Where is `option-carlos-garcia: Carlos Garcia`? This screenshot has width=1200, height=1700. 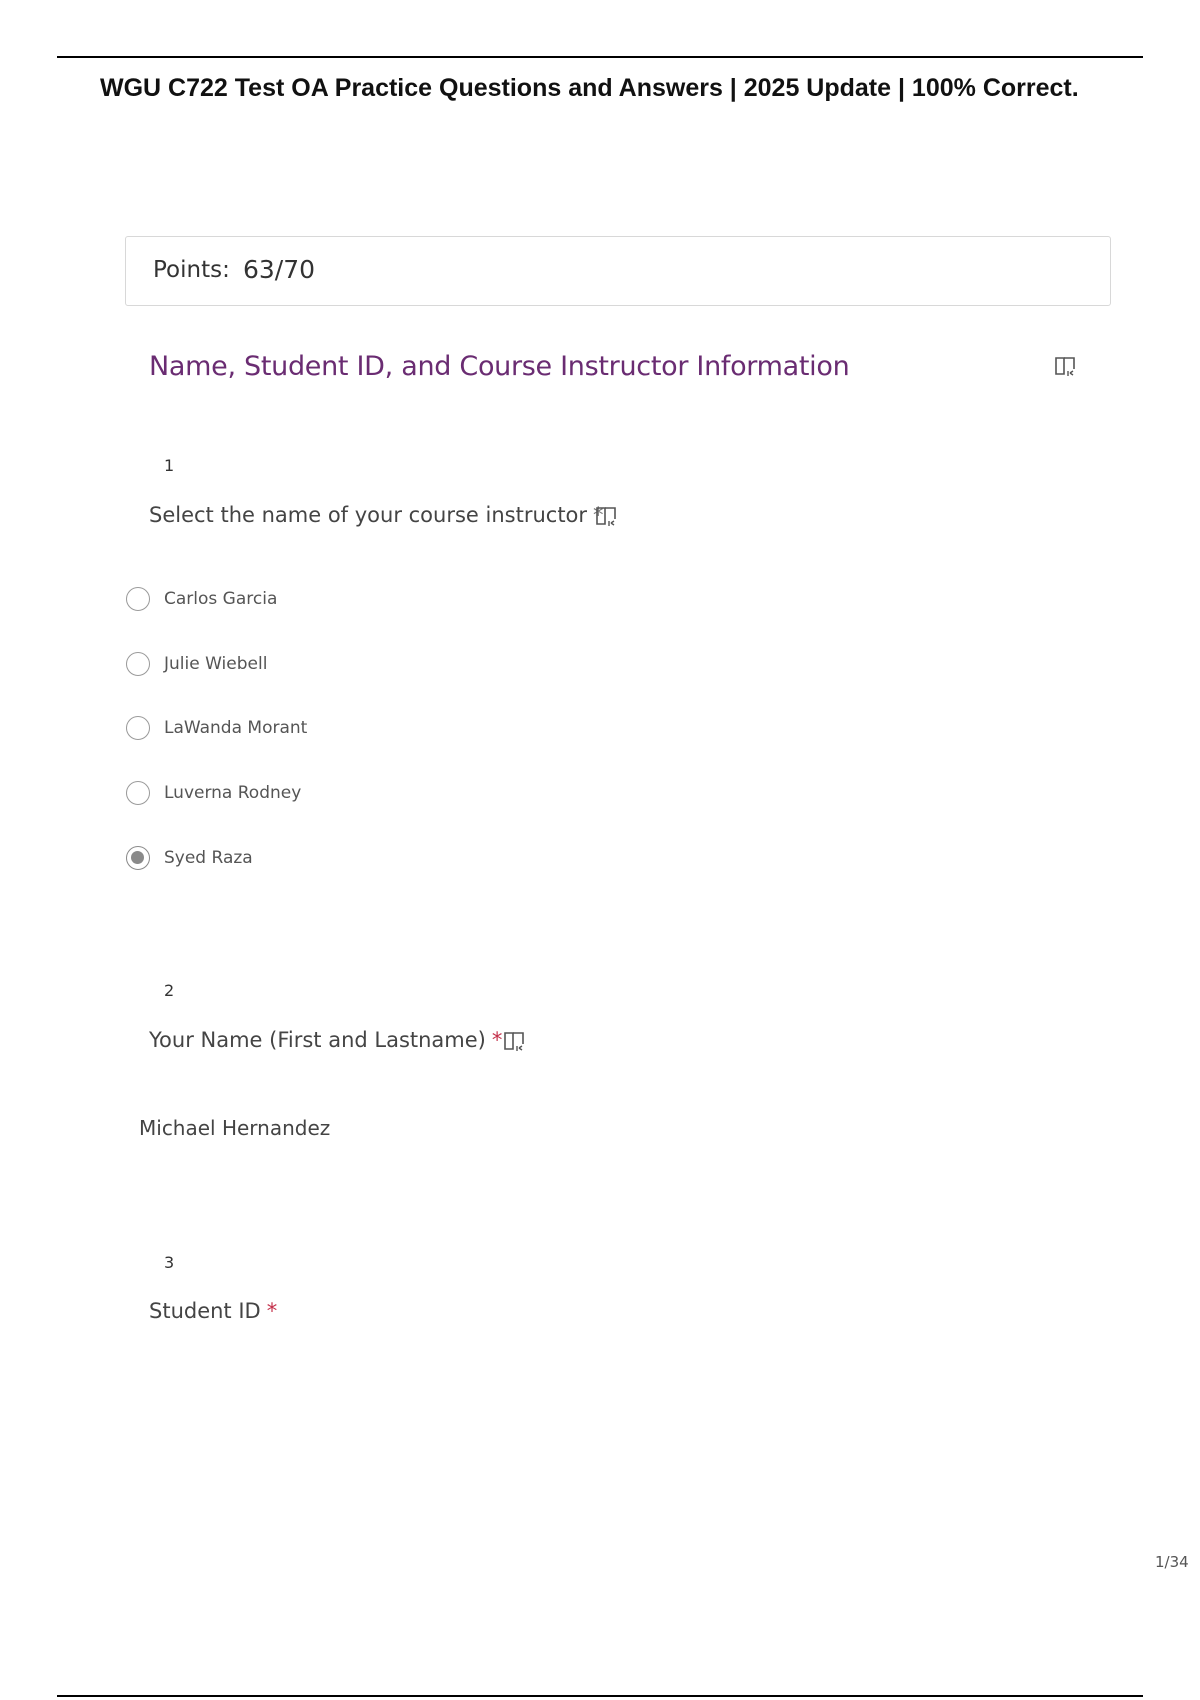 option-carlos-garcia: Carlos Garcia is located at coordinates (201, 599).